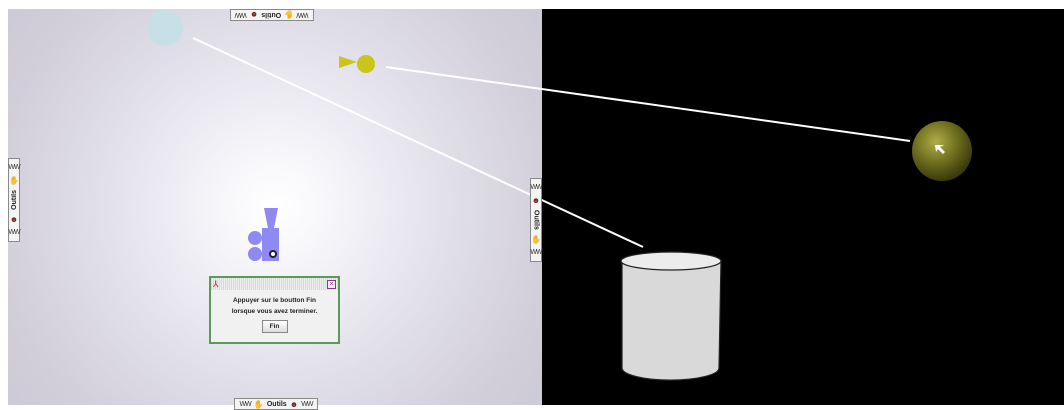  I want to click on olive-sphere, so click(942, 151).